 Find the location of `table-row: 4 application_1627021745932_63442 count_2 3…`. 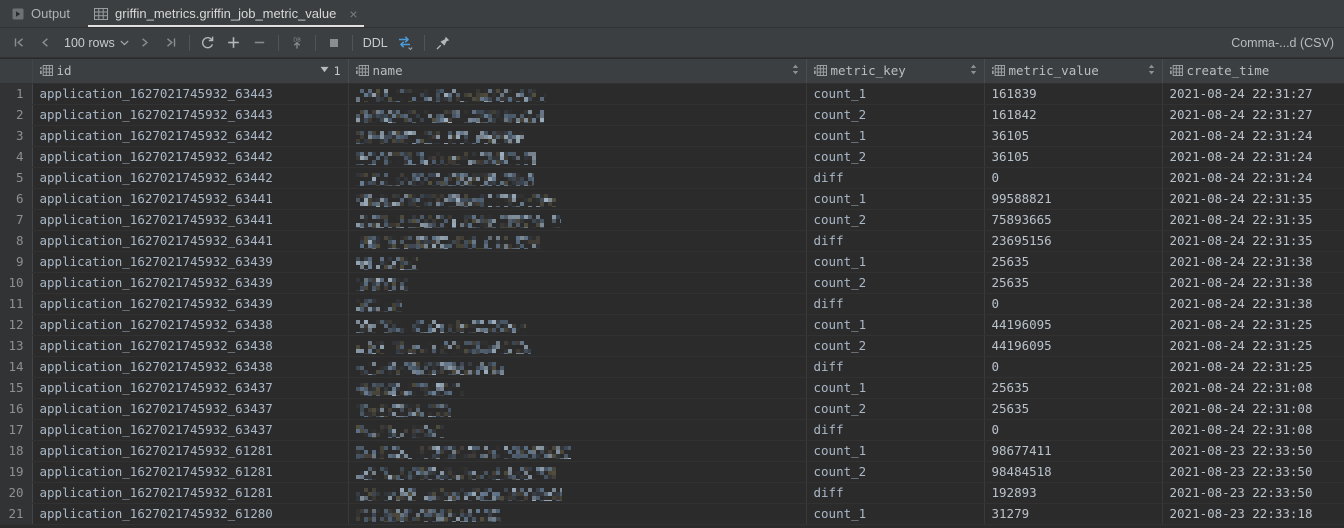

table-row: 4 application_1627021745932_63442 count_2 3… is located at coordinates (672, 157).